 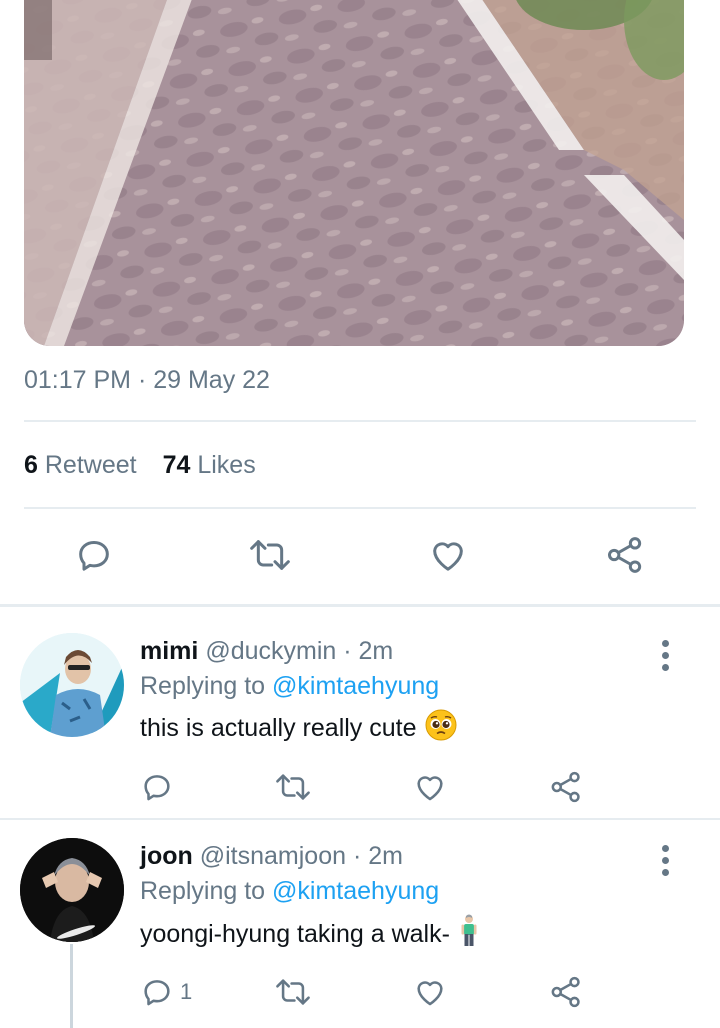 I want to click on tweet-stats: 6 Retweet 74 Likes, so click(x=140, y=465).